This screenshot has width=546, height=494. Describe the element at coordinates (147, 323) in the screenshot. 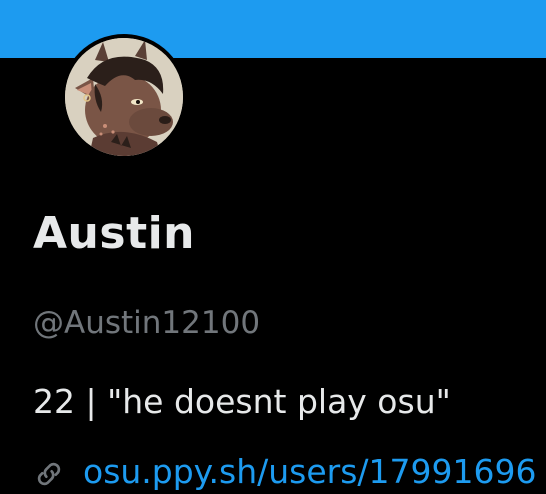

I see `username-handle: @Austin12100` at that location.